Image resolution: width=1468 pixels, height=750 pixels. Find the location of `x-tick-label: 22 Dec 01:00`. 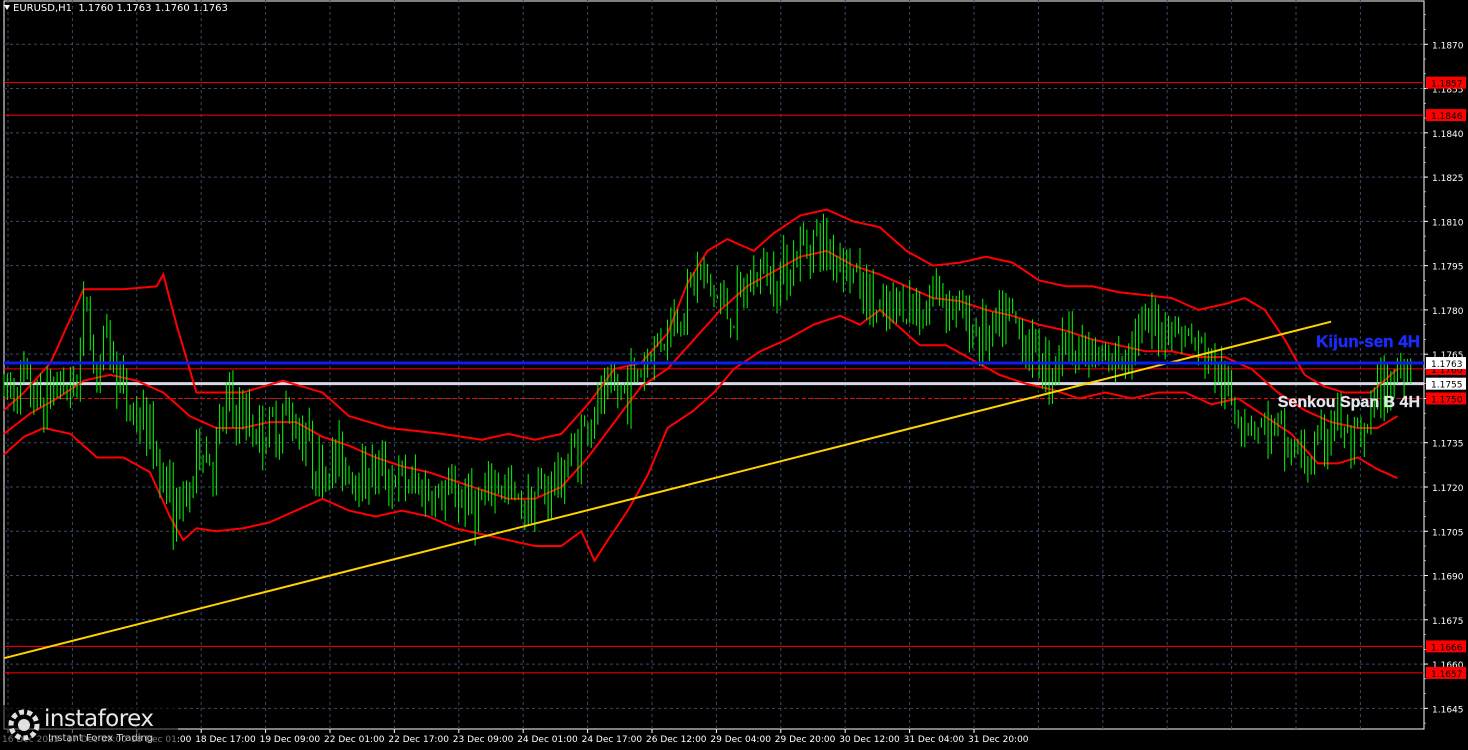

x-tick-label: 22 Dec 01:00 is located at coordinates (354, 740).